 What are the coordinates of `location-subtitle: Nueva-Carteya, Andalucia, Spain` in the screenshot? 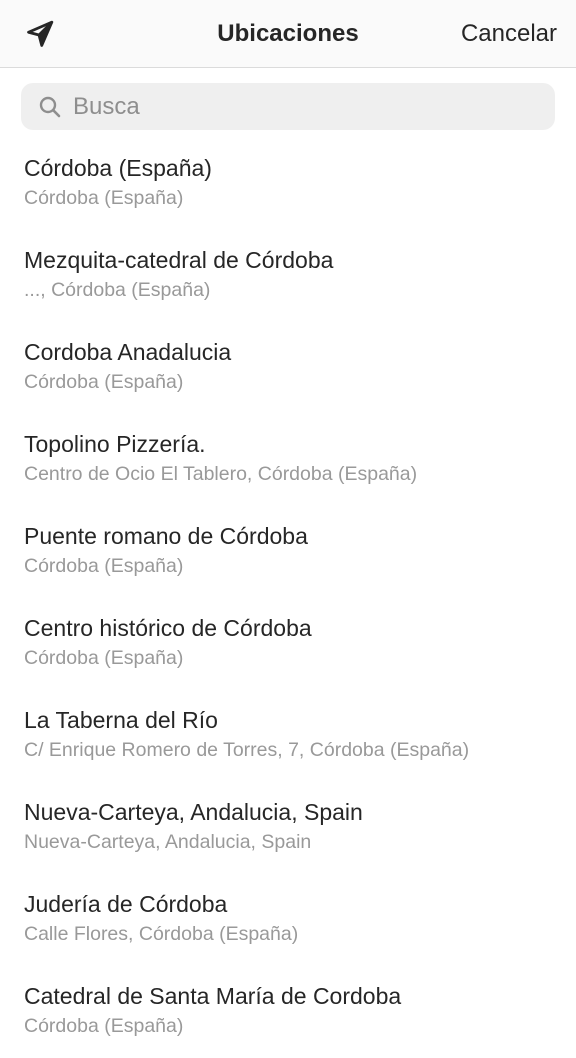 It's located at (168, 842).